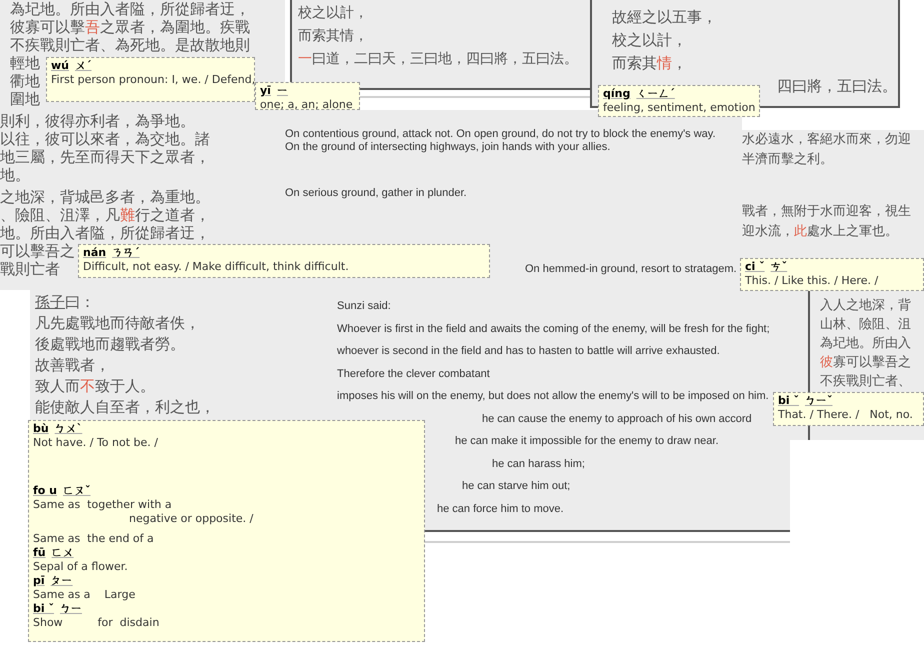  What do you see at coordinates (438, 59) in the screenshot?
I see `chinese-text-line: 一曰道，二曰天，三曰地，四曰將，五曰法。` at bounding box center [438, 59].